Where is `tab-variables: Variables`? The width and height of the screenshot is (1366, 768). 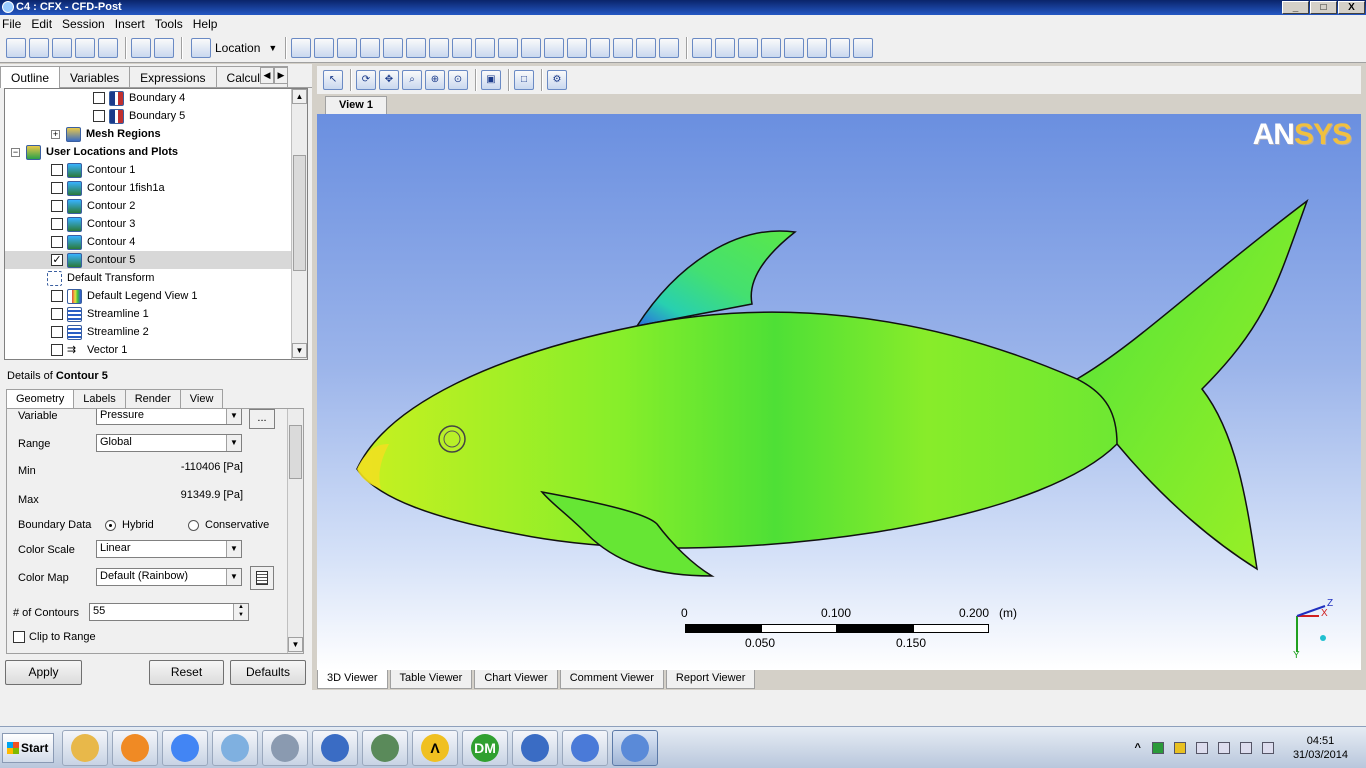 tab-variables: Variables is located at coordinates (95, 76).